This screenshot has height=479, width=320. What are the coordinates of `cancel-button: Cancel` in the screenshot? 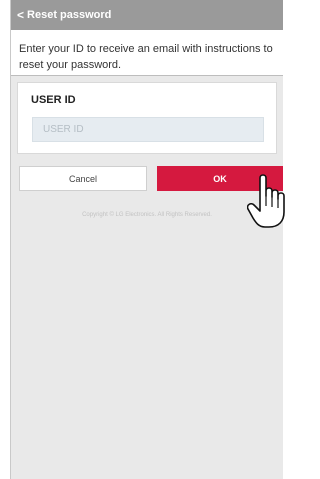 It's located at (83, 178).